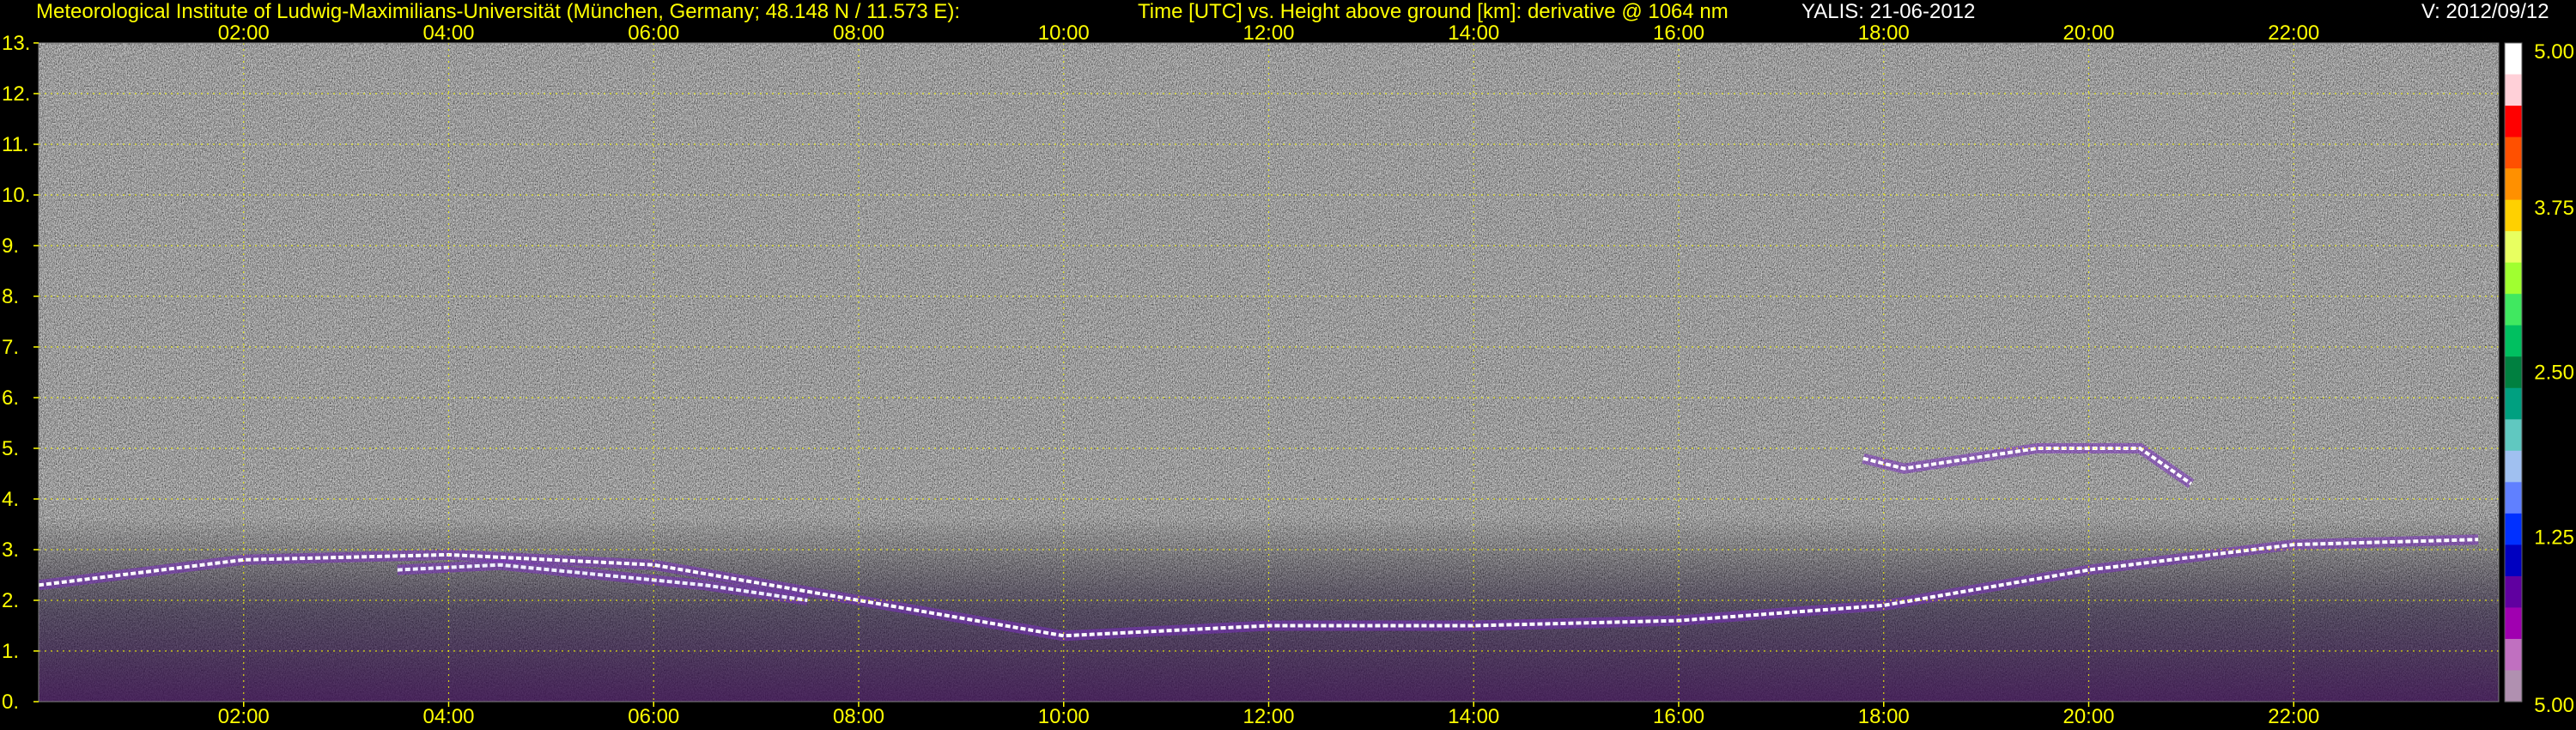 Image resolution: width=2576 pixels, height=730 pixels. Describe the element at coordinates (2294, 716) in the screenshot. I see `x-tick-label-bottom: 22:00` at that location.